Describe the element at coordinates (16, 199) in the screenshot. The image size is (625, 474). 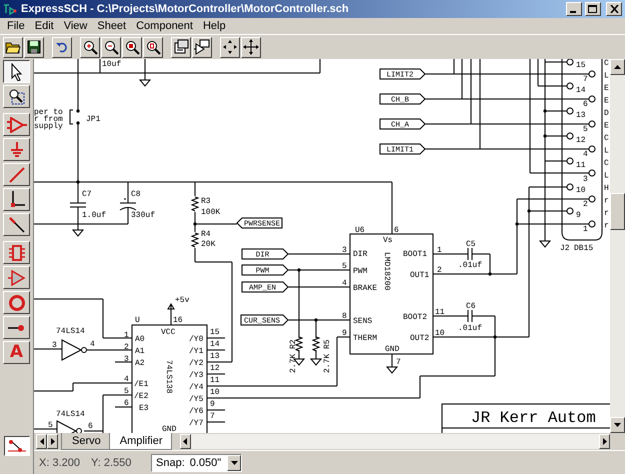
I see `junction-icon` at that location.